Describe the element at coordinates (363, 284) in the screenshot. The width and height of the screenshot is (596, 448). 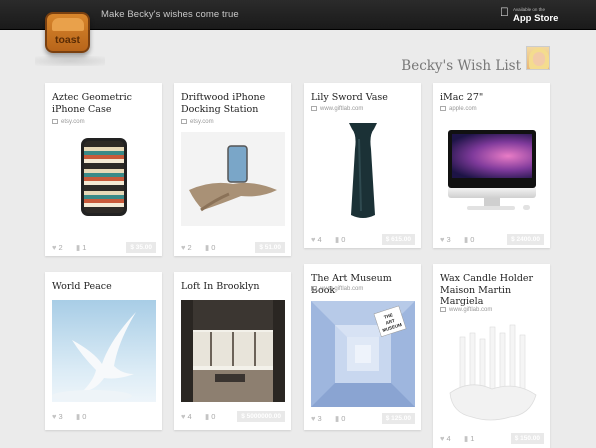
I see `item-title: The Art Museum Book` at that location.